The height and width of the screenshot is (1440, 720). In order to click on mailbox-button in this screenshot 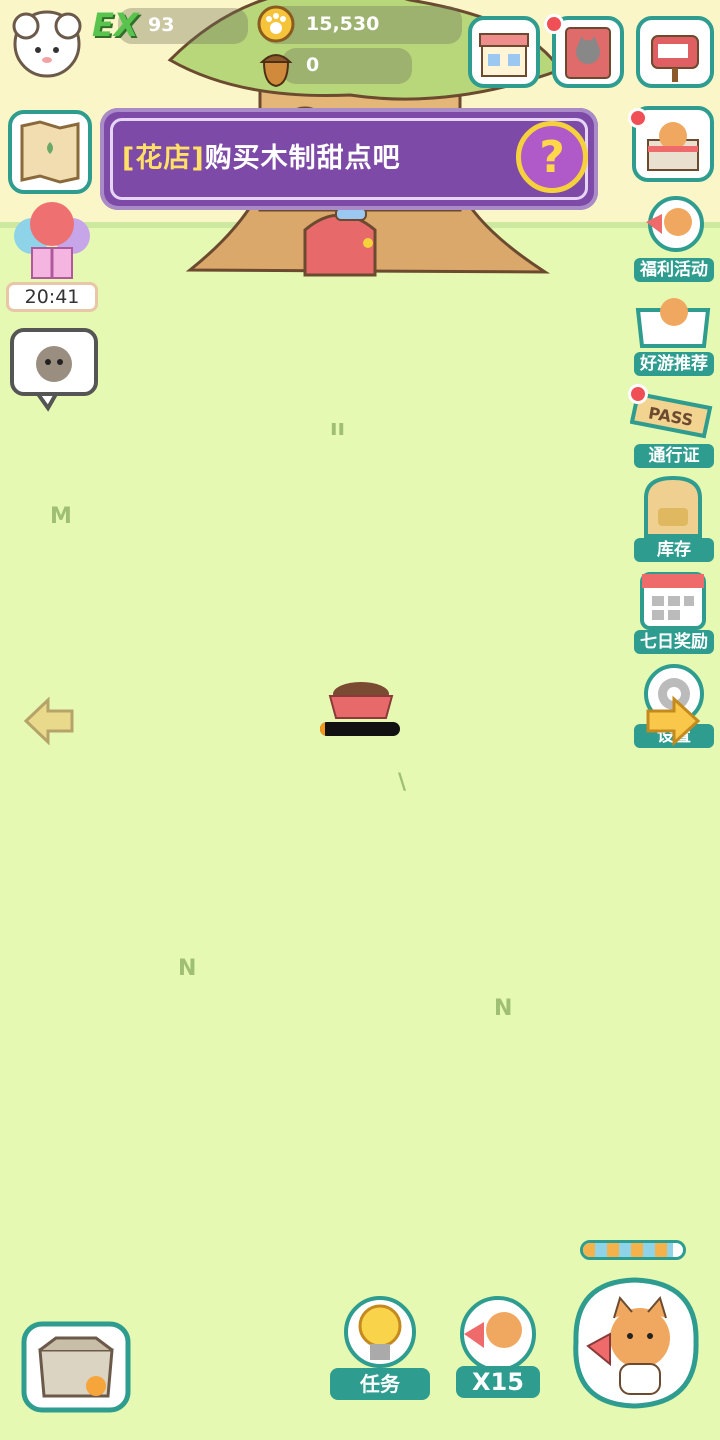, I will do `click(675, 52)`.